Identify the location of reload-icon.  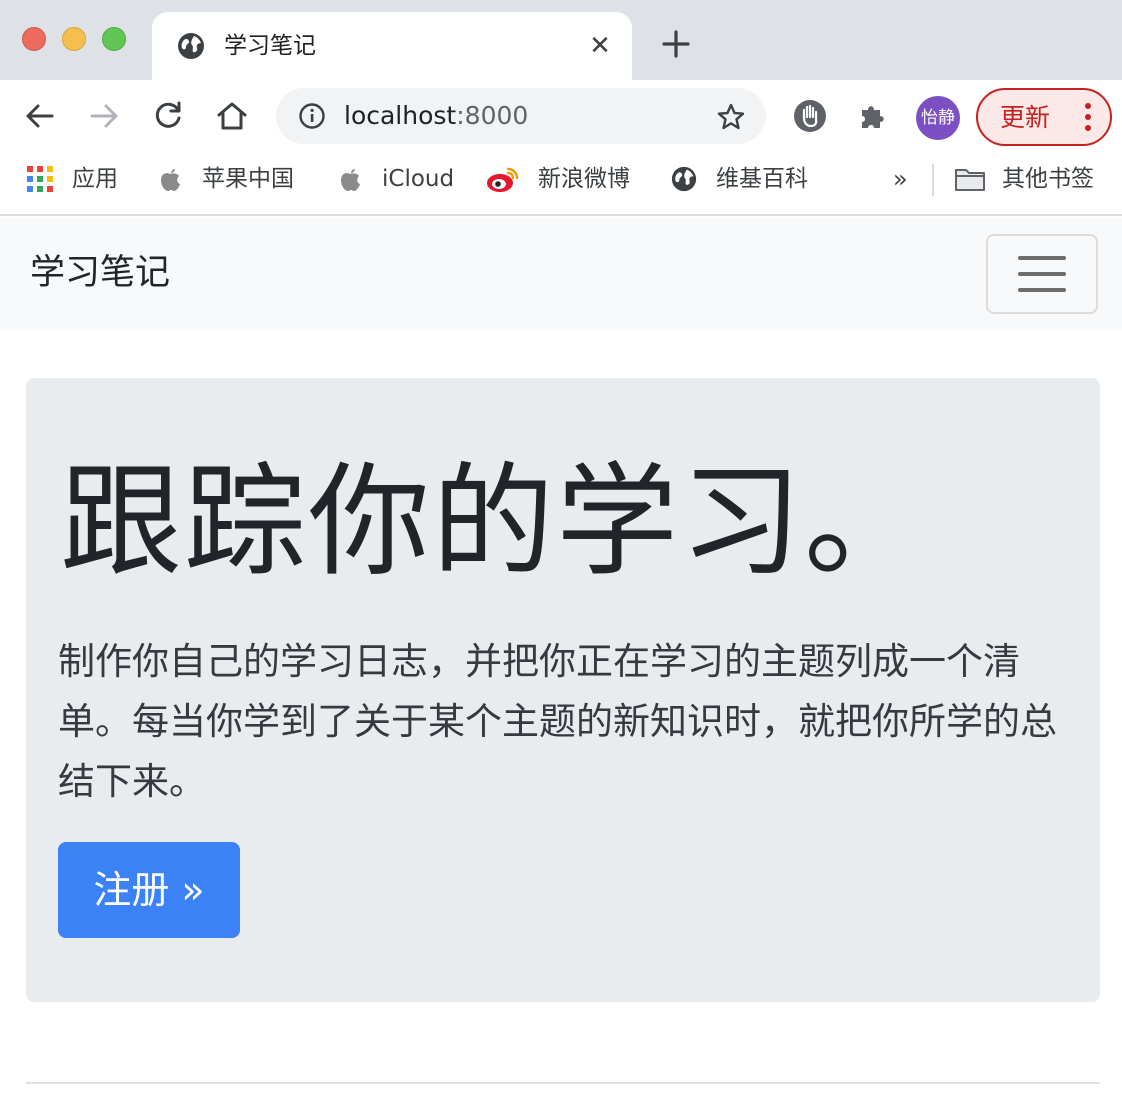
(168, 116).